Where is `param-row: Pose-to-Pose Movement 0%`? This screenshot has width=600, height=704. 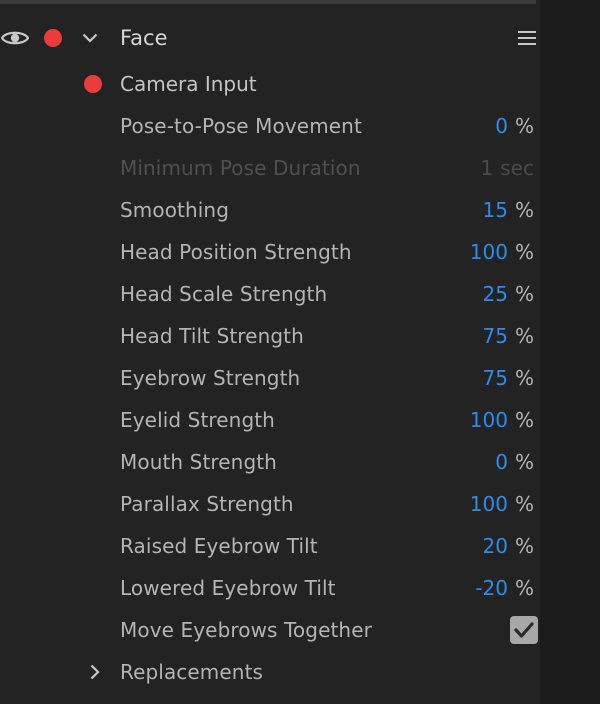
param-row: Pose-to-Pose Movement 0% is located at coordinates (270, 126).